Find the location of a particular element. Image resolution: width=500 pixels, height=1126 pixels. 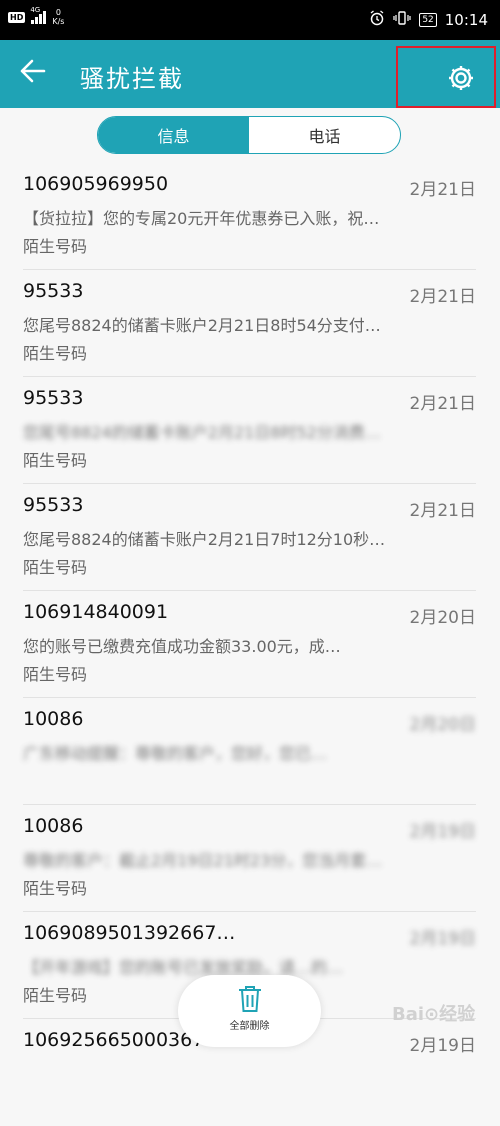

signal-label: 4G is located at coordinates (35, 10).